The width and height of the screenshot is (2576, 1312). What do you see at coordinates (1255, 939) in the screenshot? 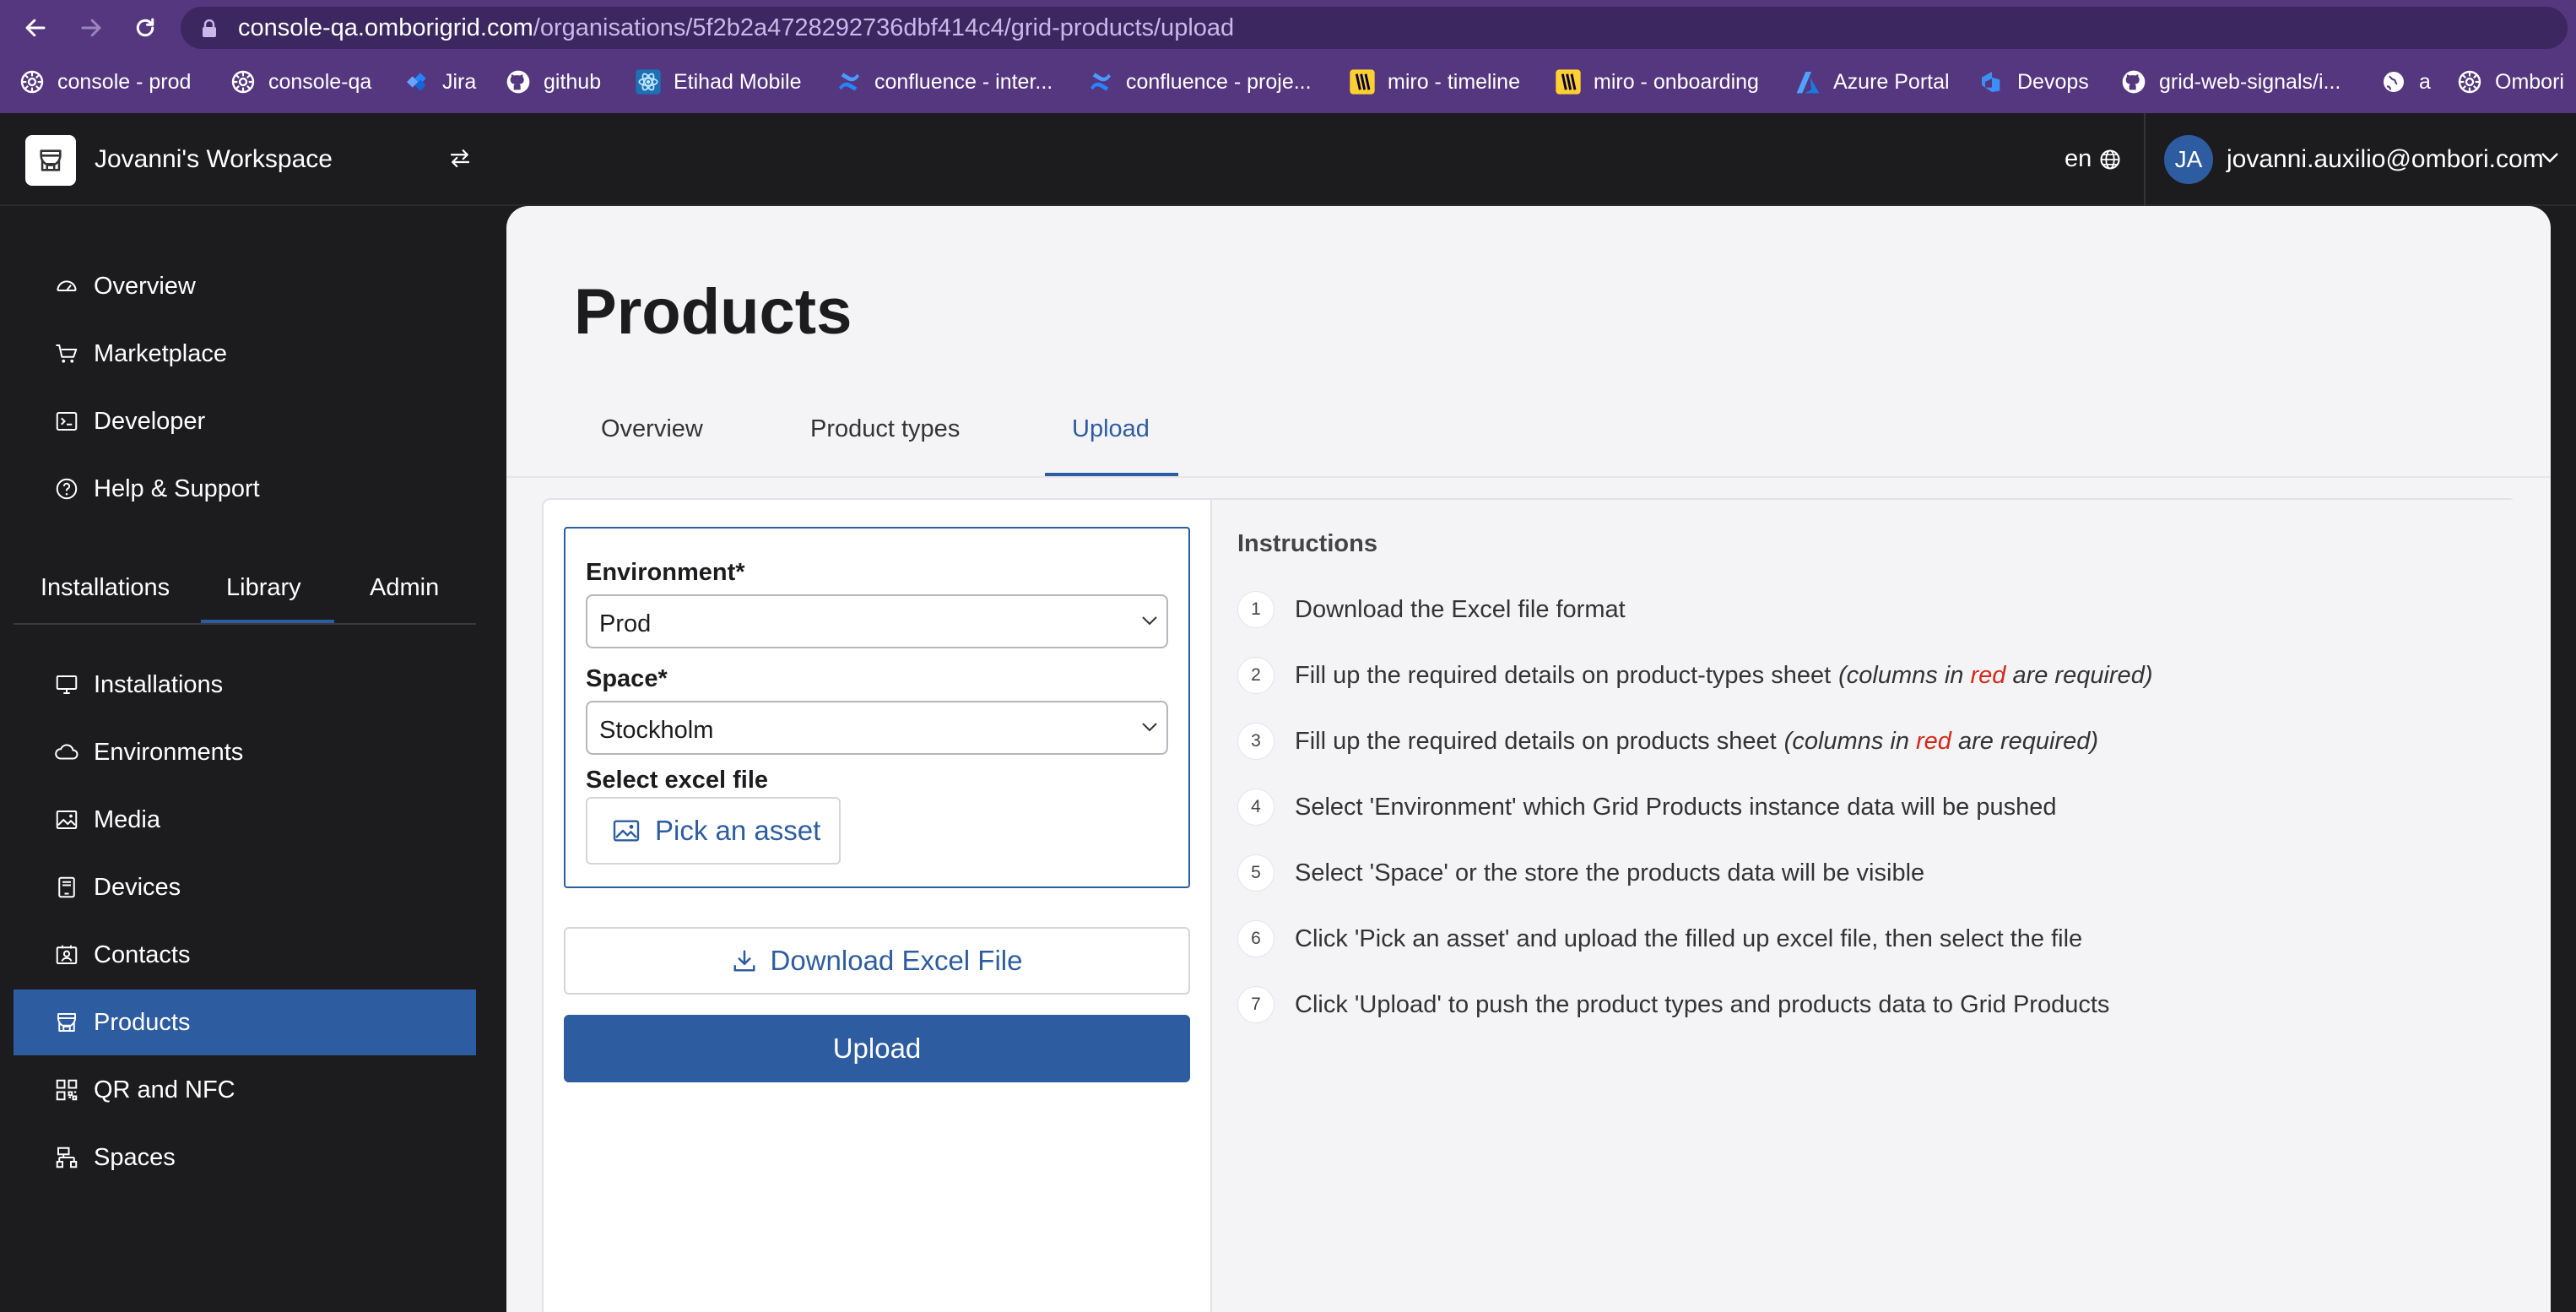
I see `step-number: 6` at bounding box center [1255, 939].